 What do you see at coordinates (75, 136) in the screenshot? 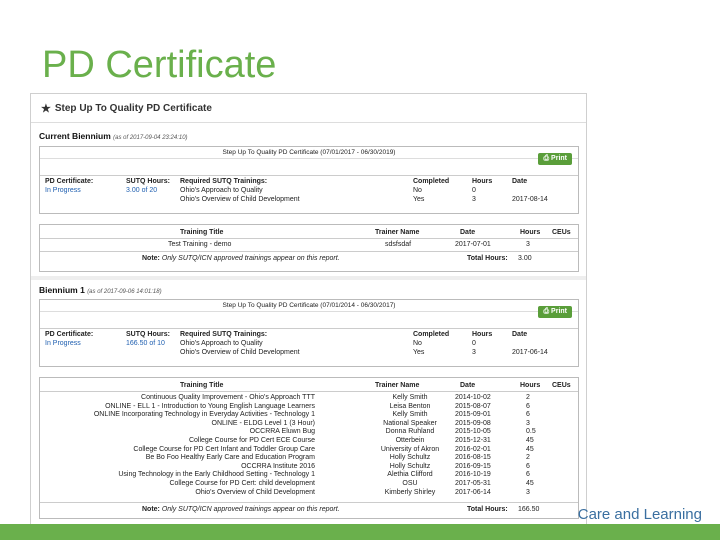
I see `current-biennium-label: Current Biennium` at bounding box center [75, 136].